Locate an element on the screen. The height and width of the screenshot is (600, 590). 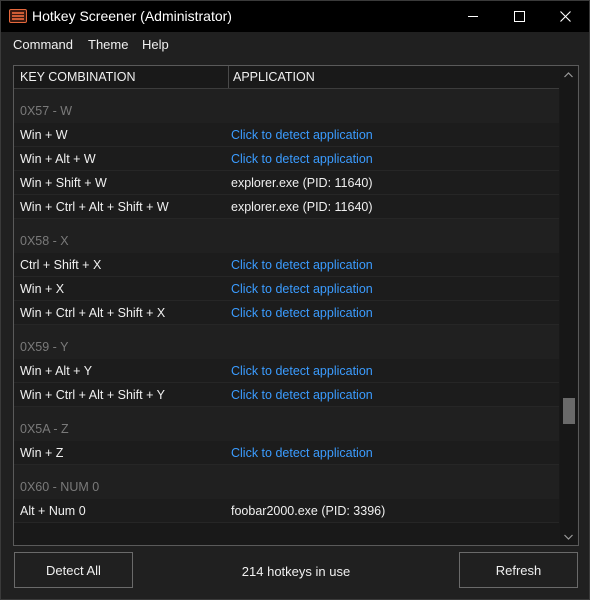
group-header: 0X58 - X is located at coordinates (286, 236).